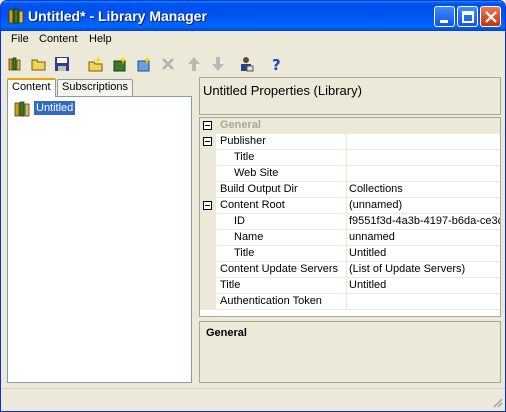 The width and height of the screenshot is (506, 412). I want to click on property-value: unnamed, so click(423, 238).